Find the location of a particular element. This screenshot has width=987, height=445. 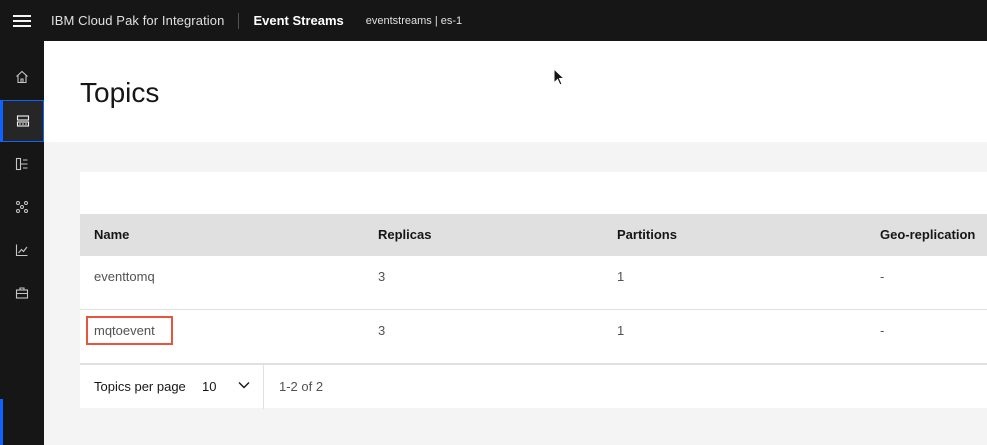

items-per-page-label: Topics per page is located at coordinates (140, 386).